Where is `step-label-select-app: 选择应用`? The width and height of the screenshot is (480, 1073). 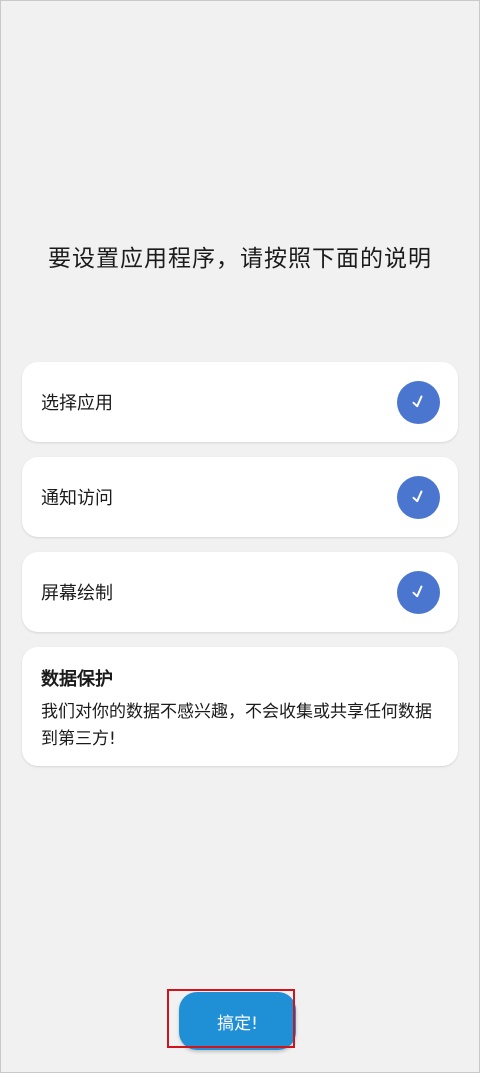 step-label-select-app: 选择应用 is located at coordinates (77, 403).